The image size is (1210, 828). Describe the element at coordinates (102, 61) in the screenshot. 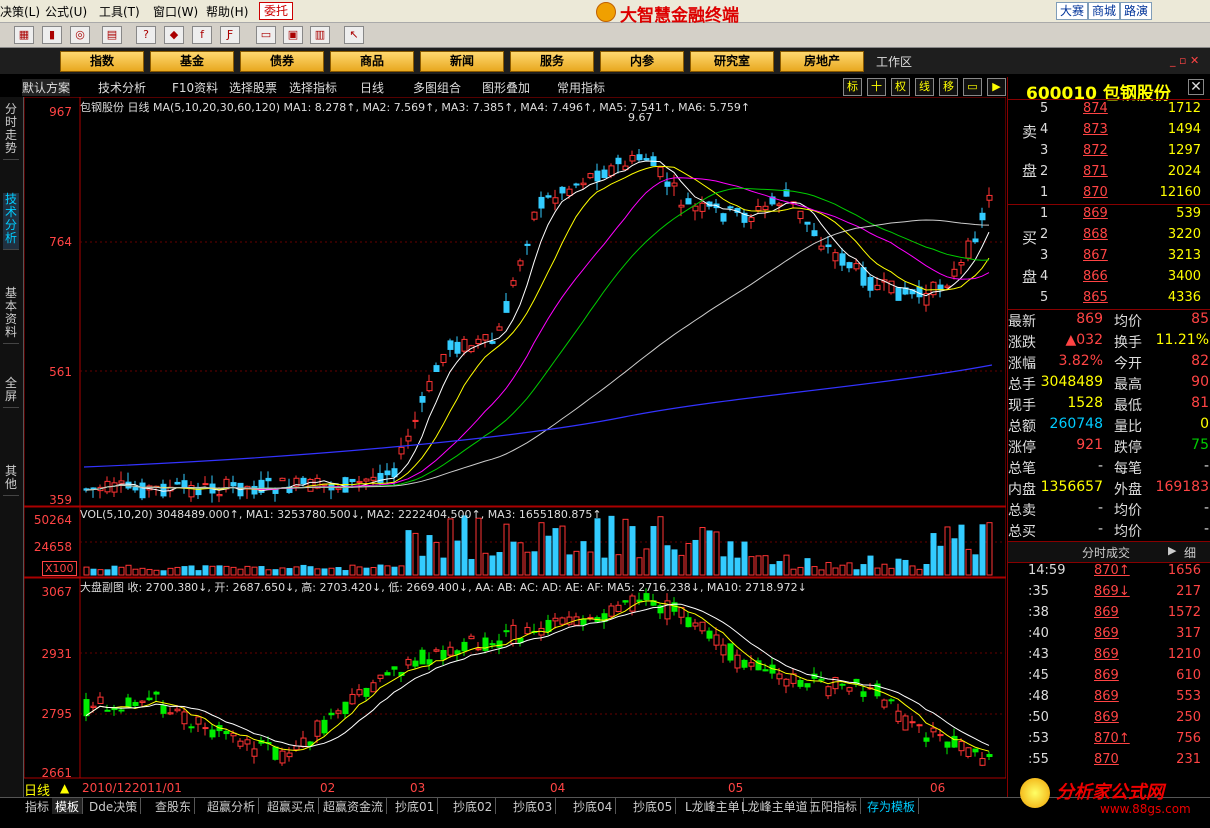

I see `nav-index: 指数` at that location.